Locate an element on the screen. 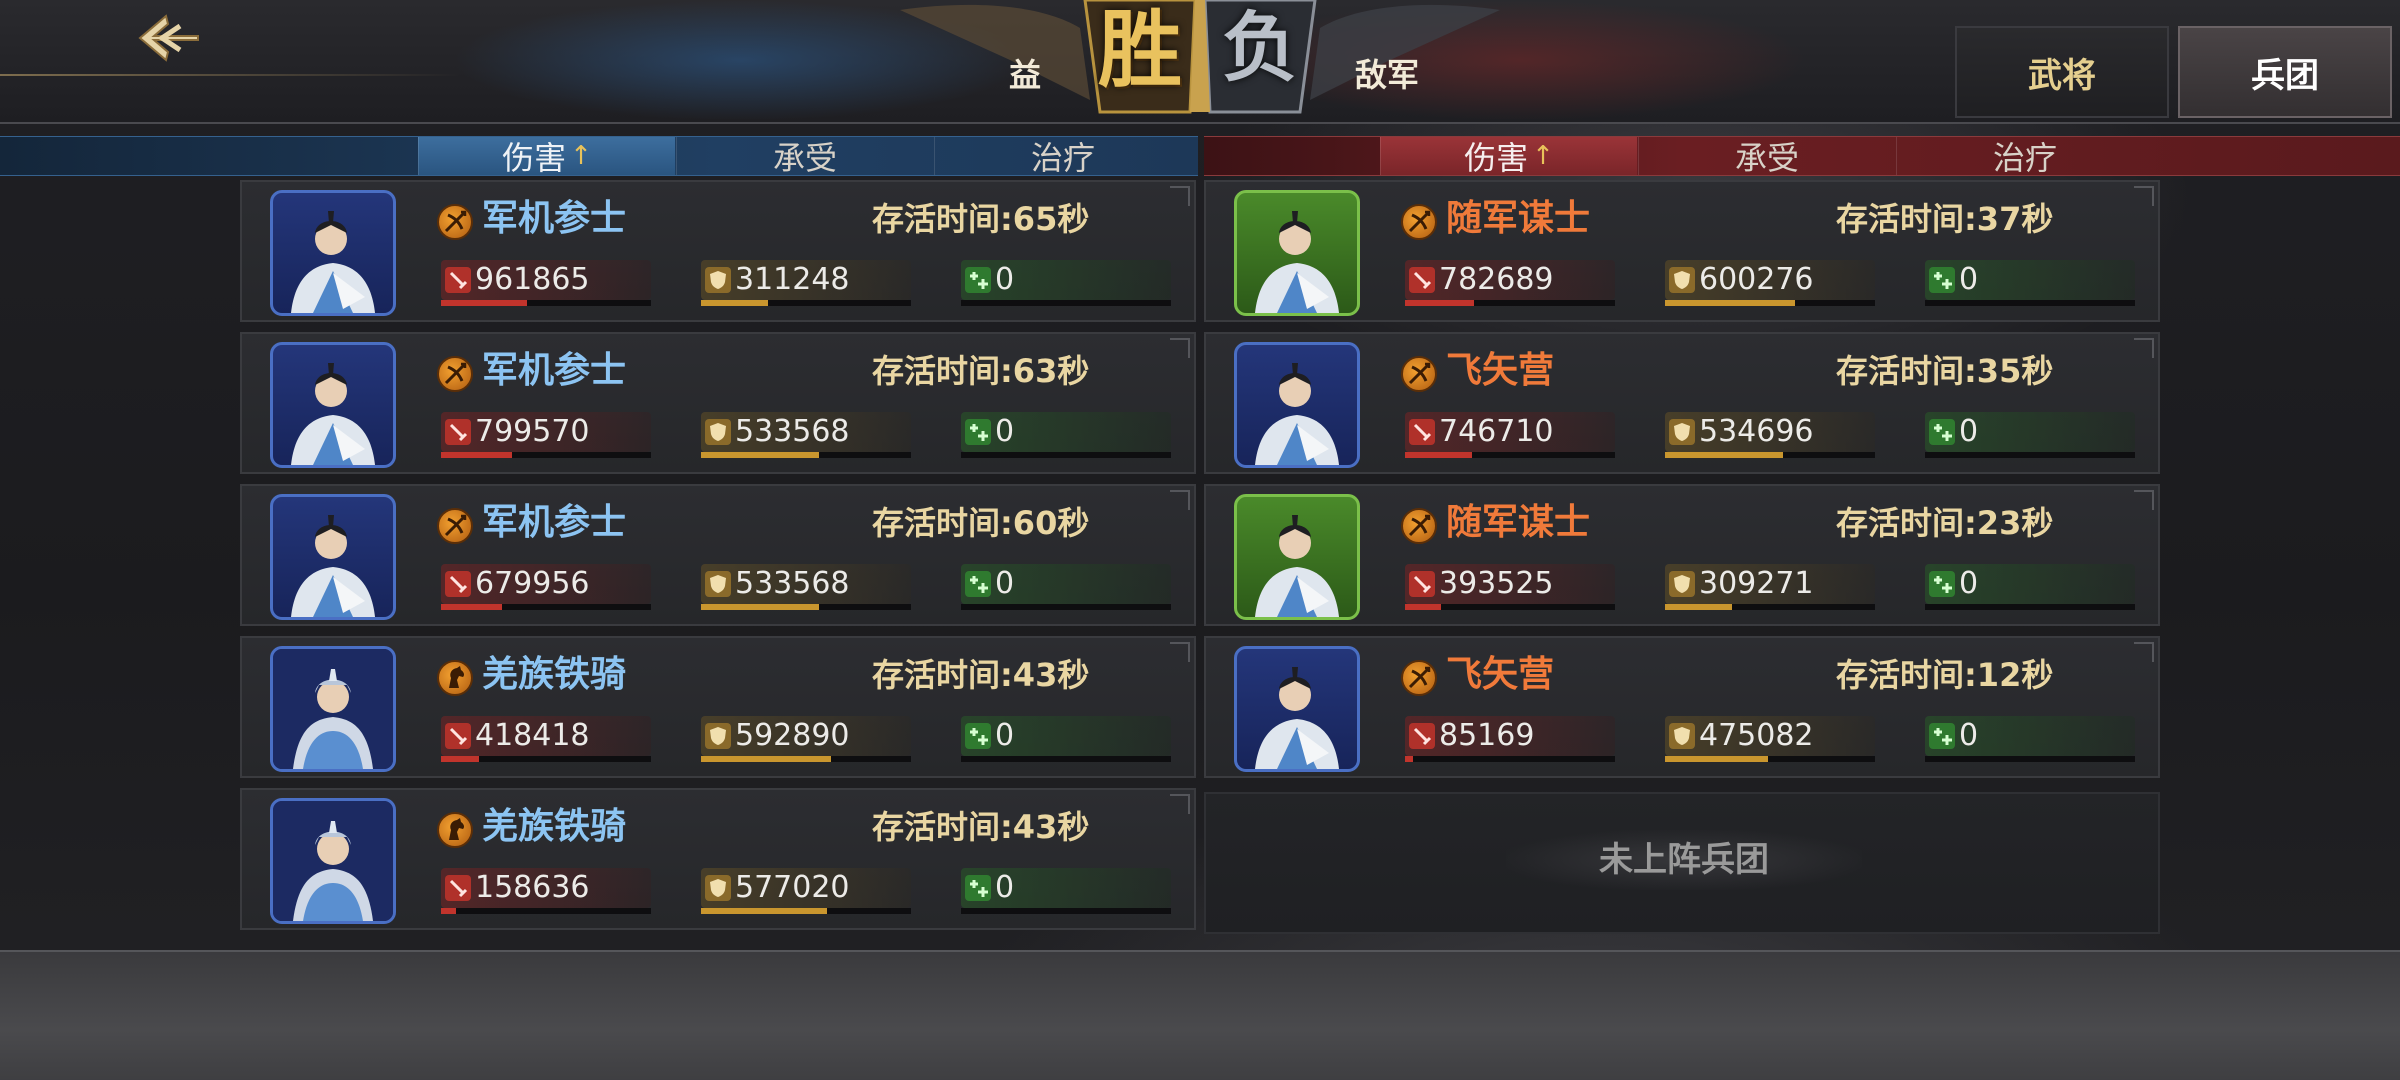 The height and width of the screenshot is (1080, 2400). survival-time: 存活时间:12秒 is located at coordinates (1945, 675).